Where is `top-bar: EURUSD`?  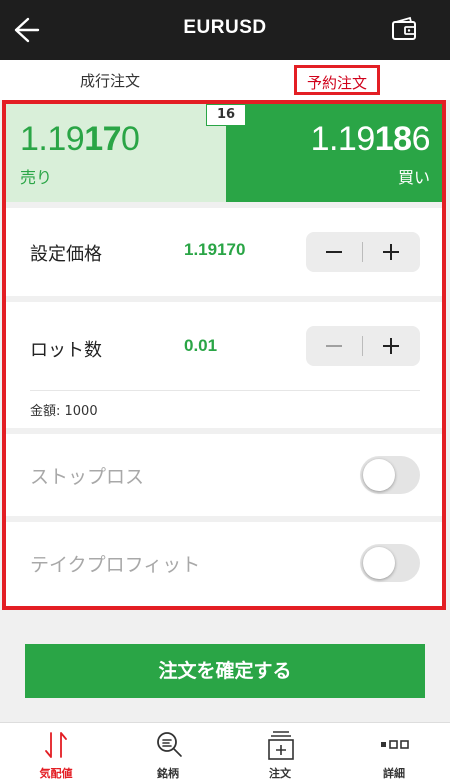
top-bar: EURUSD is located at coordinates (225, 30).